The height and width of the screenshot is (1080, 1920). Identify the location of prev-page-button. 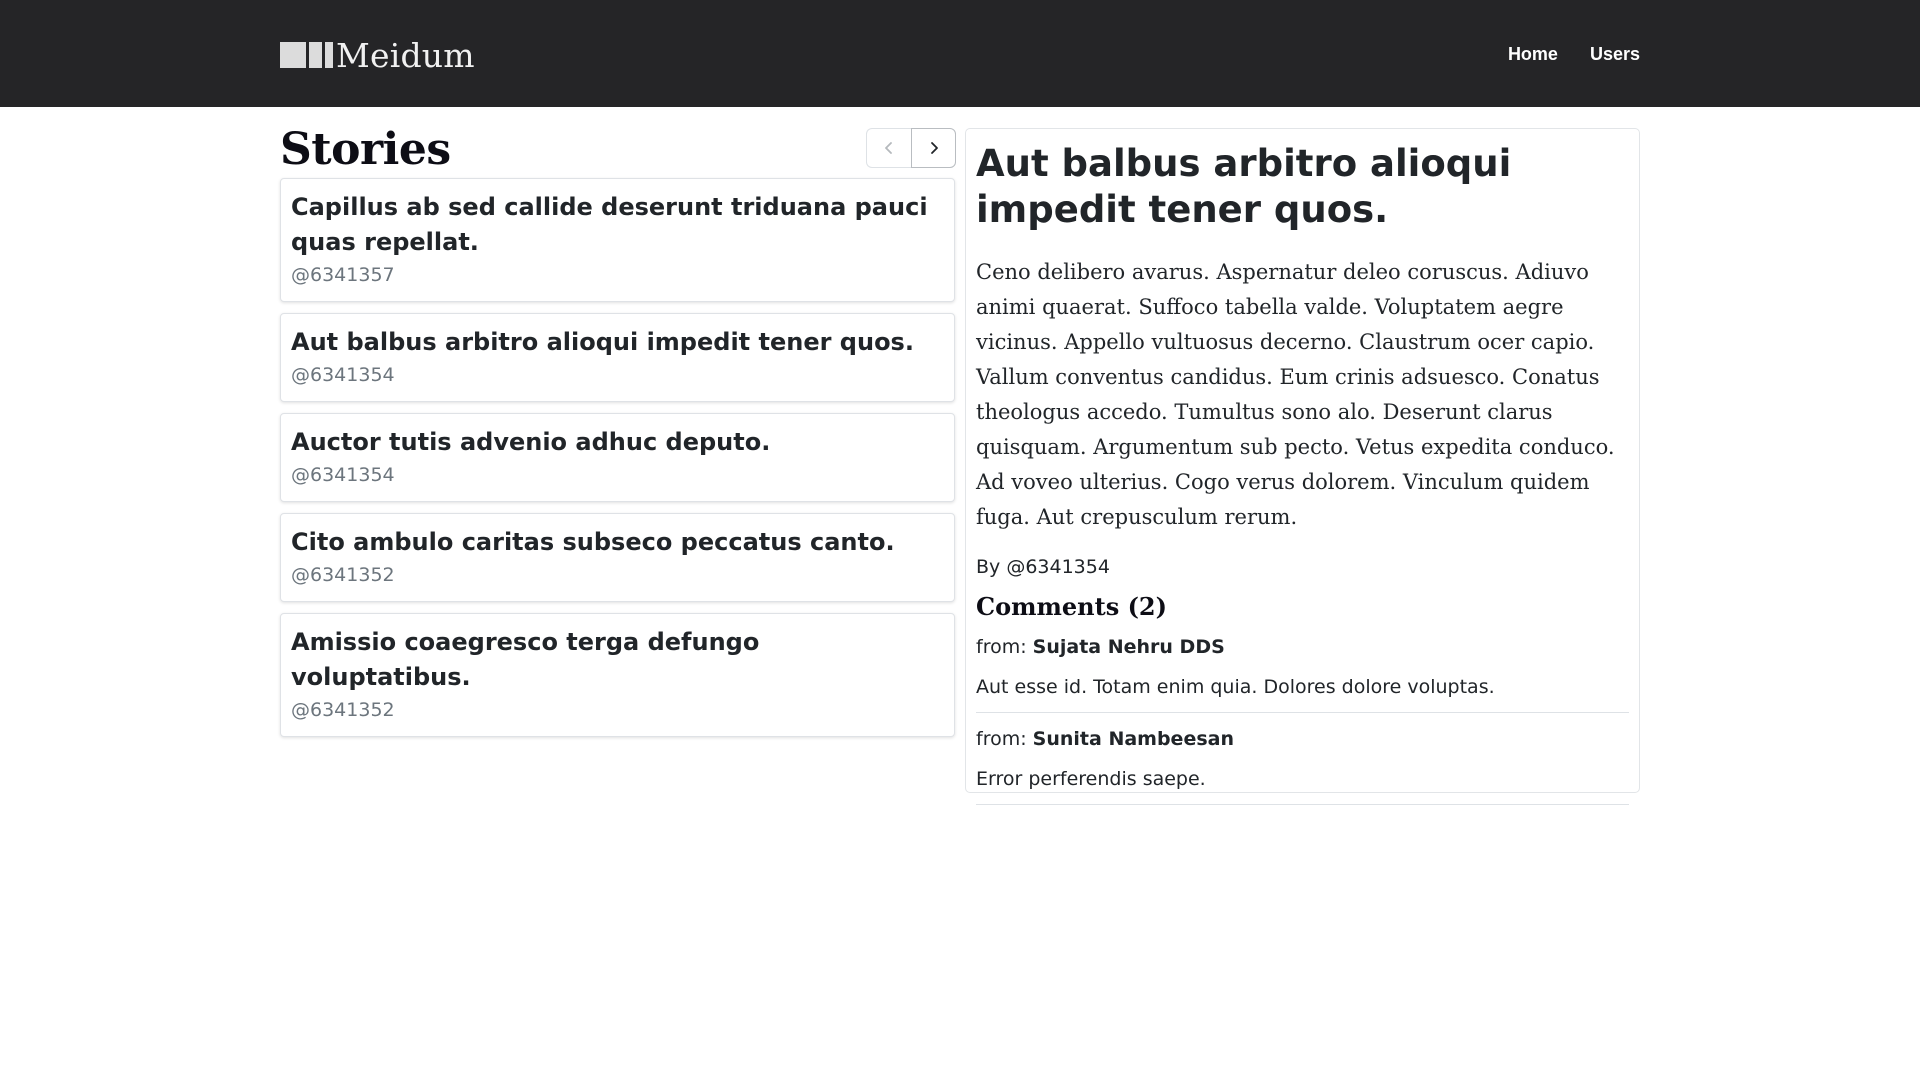
(888, 148).